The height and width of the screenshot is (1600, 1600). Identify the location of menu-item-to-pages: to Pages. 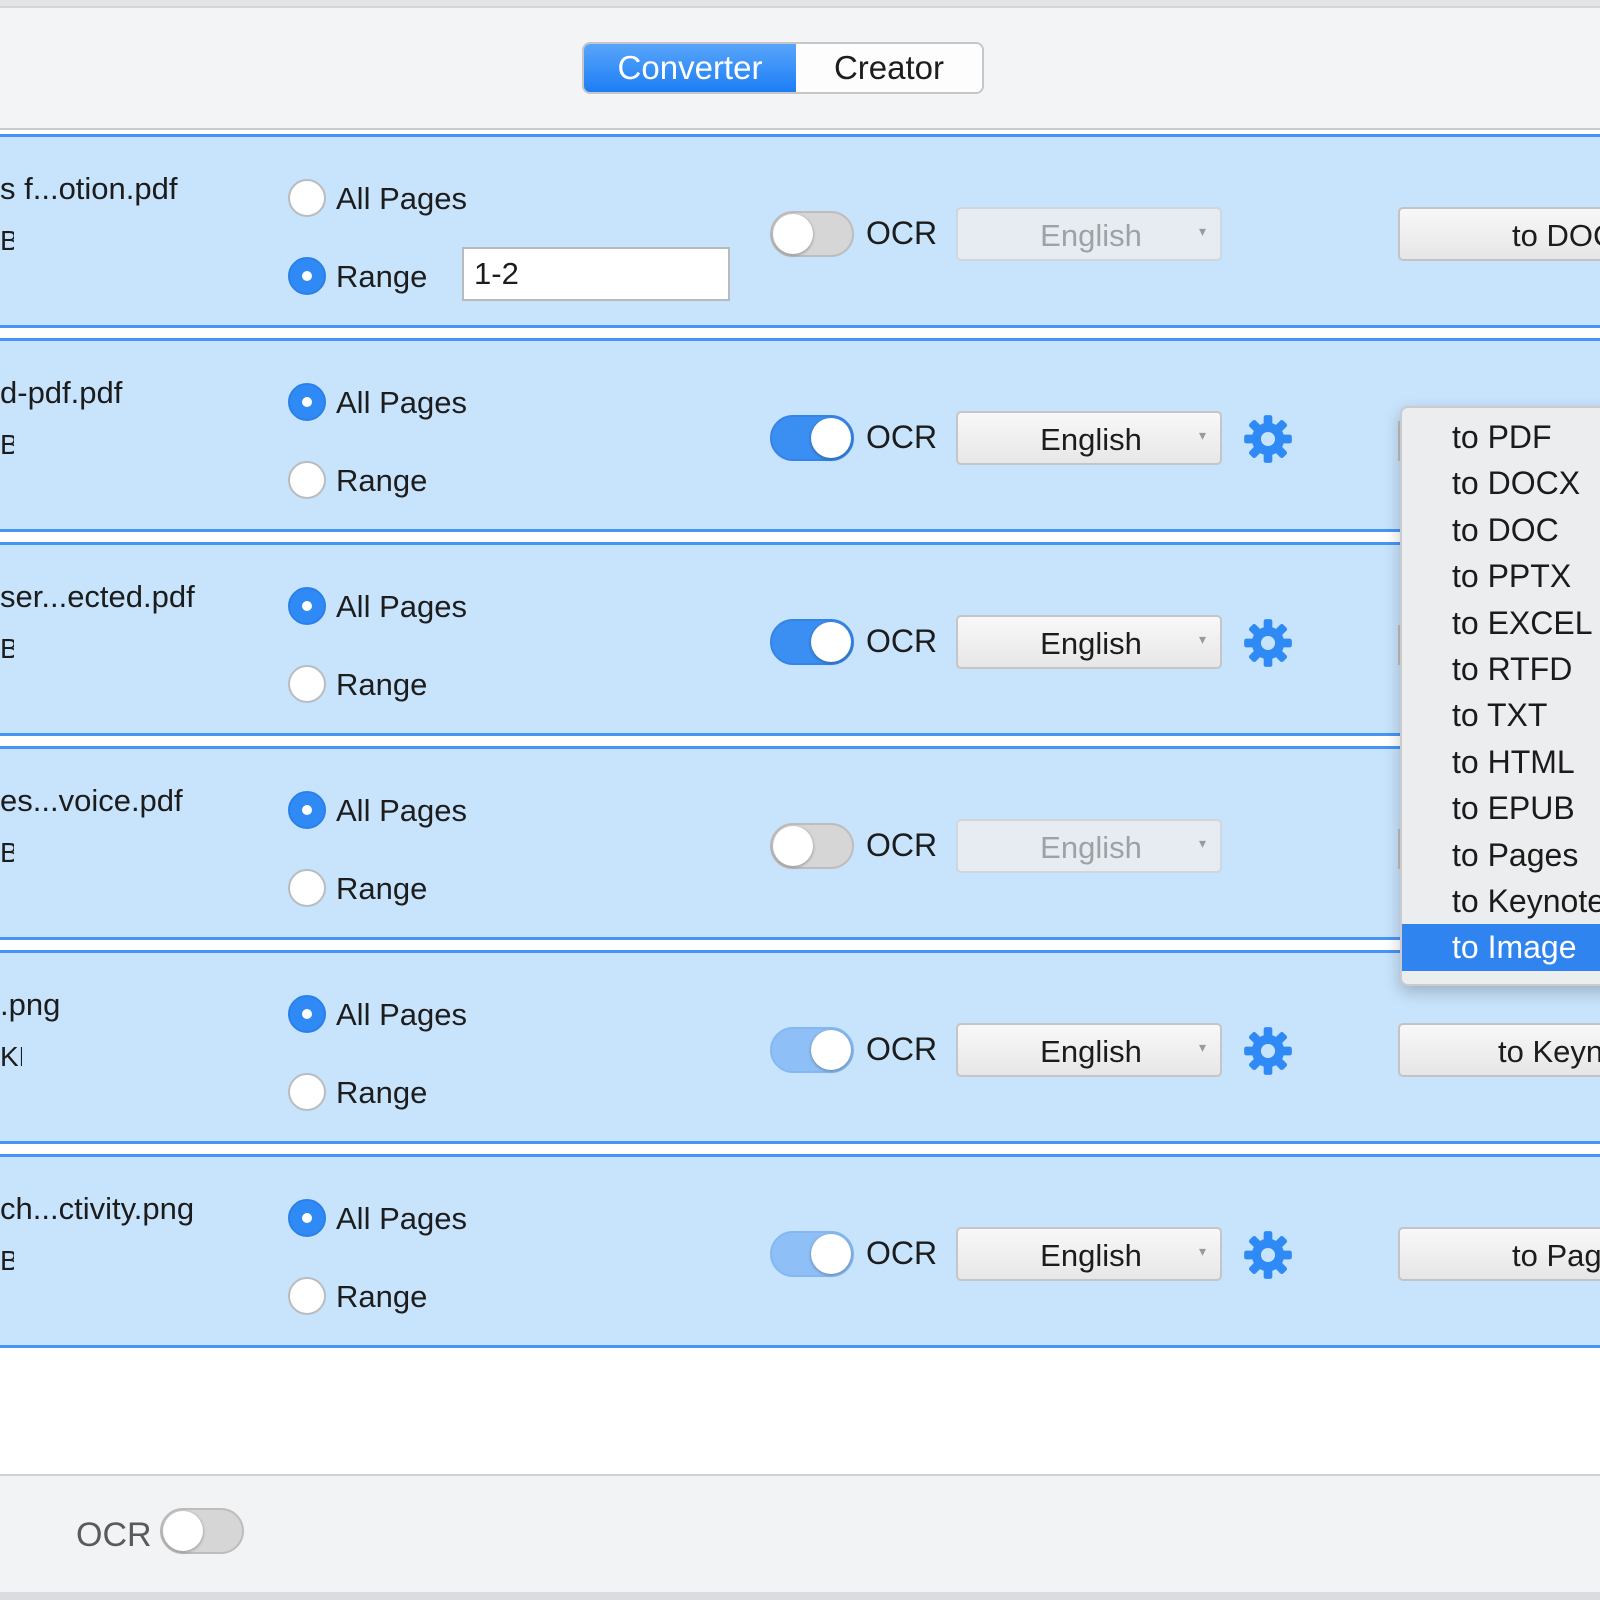
(1501, 855).